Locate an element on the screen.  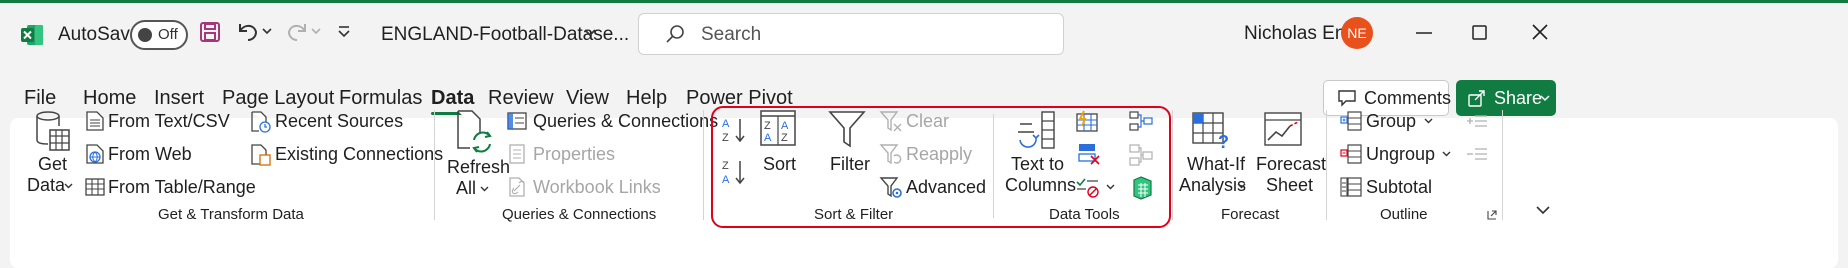
share-icon is located at coordinates (1477, 98).